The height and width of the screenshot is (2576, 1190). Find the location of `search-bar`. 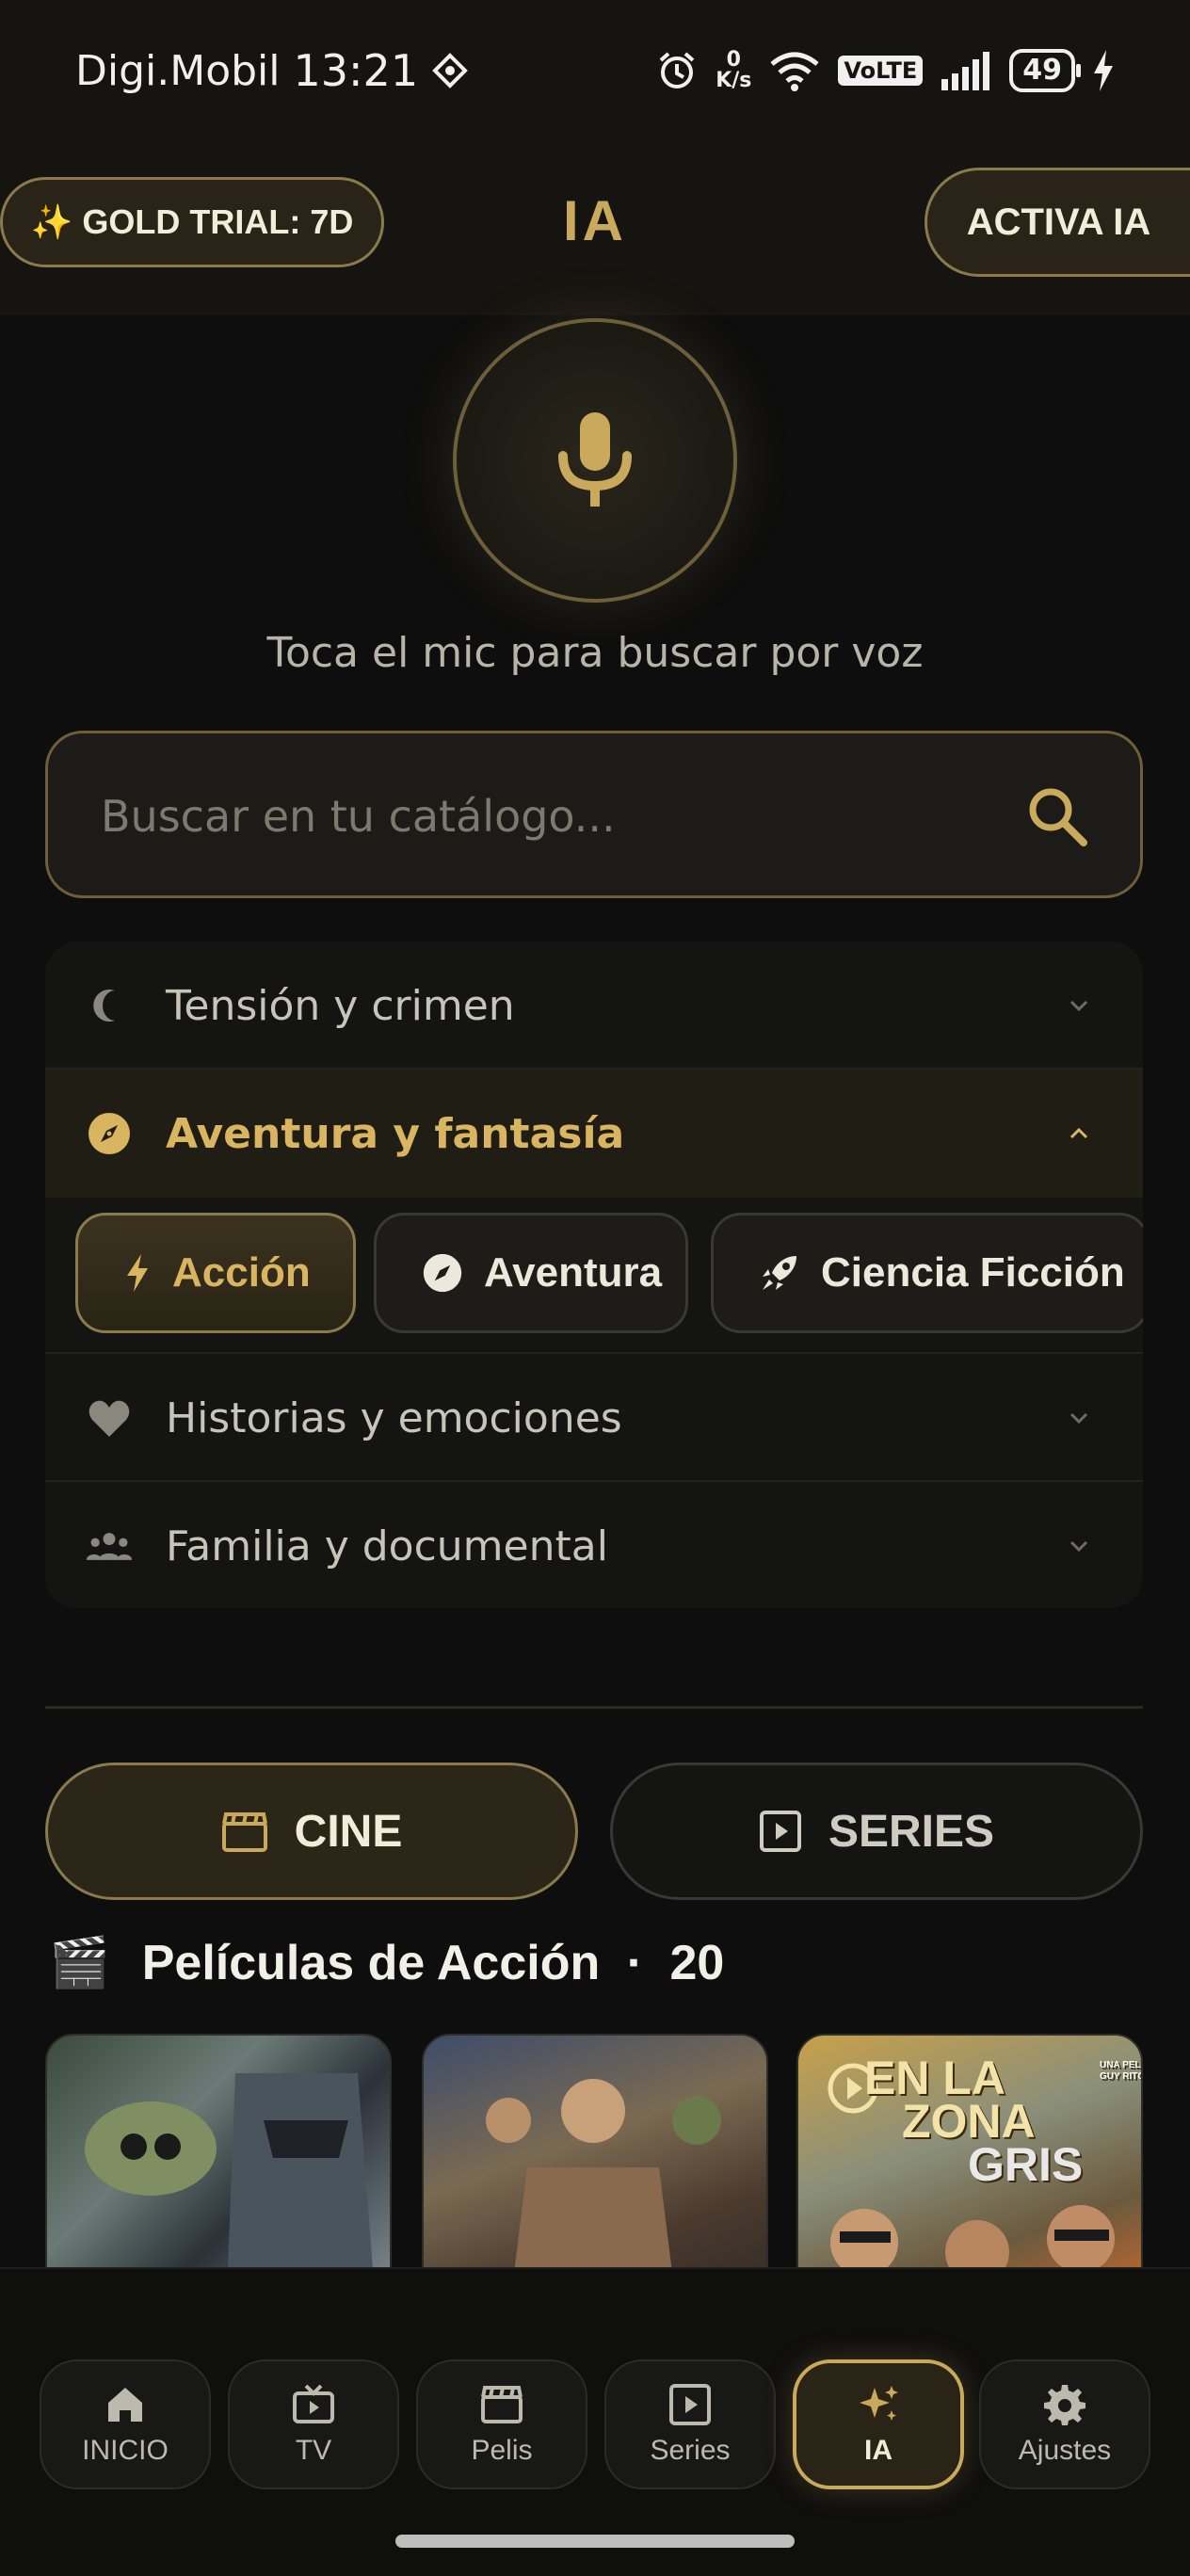

search-bar is located at coordinates (594, 814).